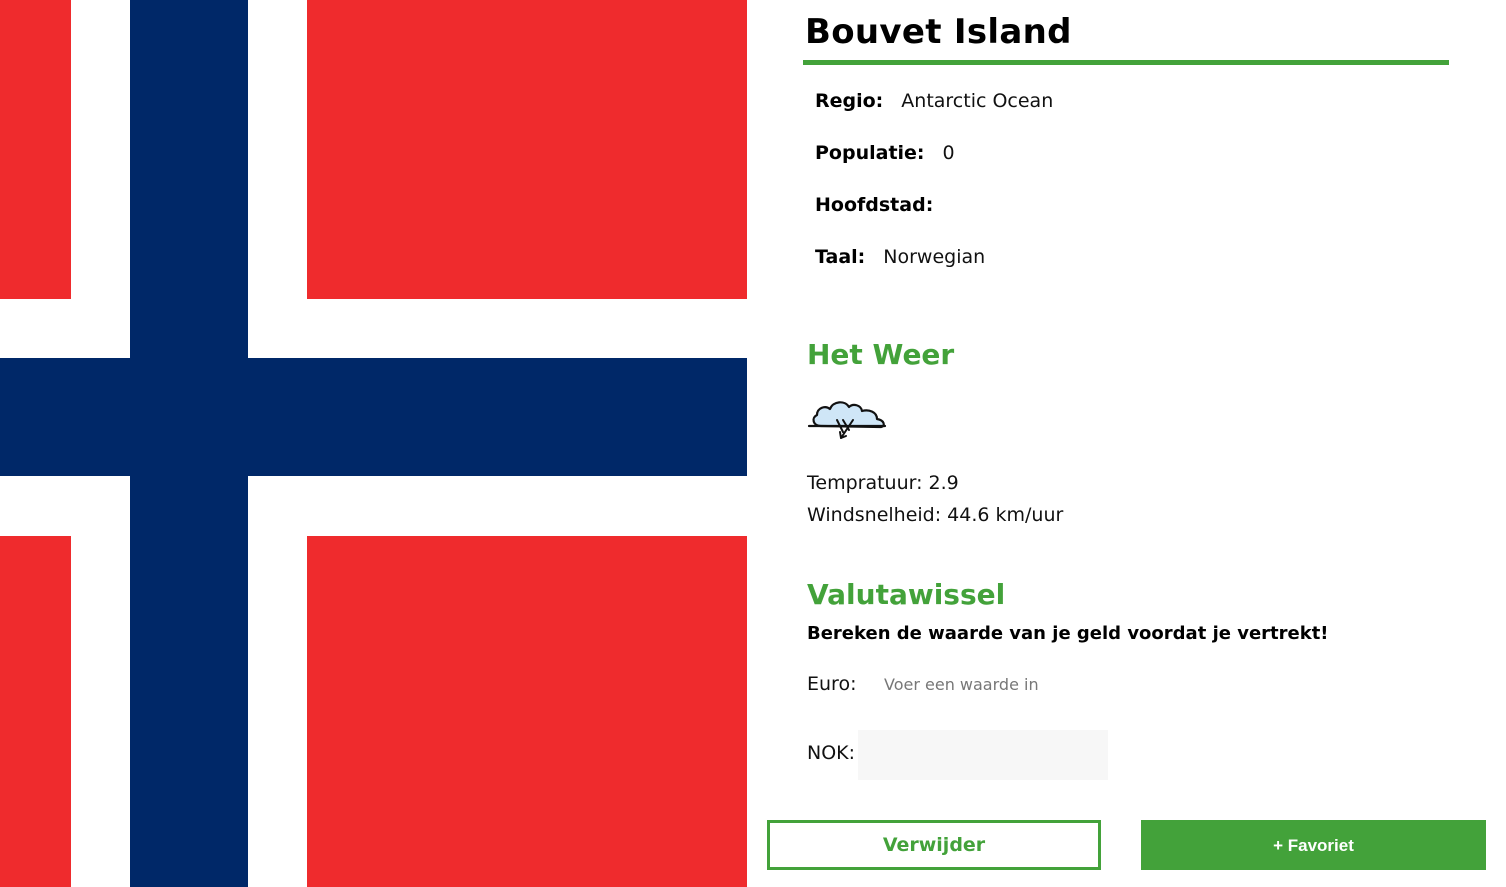 The image size is (1506, 887). What do you see at coordinates (1126, 62) in the screenshot?
I see `title-underline` at bounding box center [1126, 62].